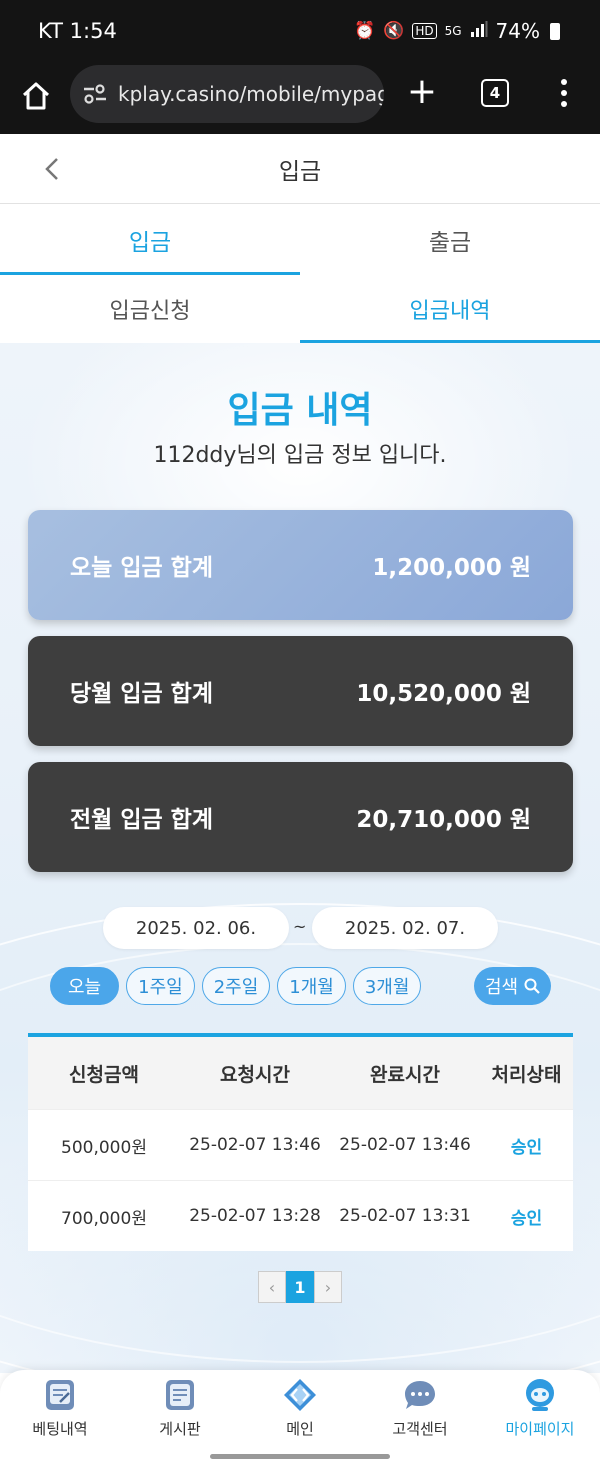 The height and width of the screenshot is (1467, 600). What do you see at coordinates (60, 1395) in the screenshot?
I see `betting-history-icon` at bounding box center [60, 1395].